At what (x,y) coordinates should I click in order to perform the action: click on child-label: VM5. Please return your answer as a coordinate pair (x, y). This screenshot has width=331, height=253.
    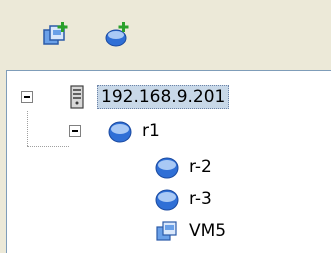
    Looking at the image, I should click on (207, 231).